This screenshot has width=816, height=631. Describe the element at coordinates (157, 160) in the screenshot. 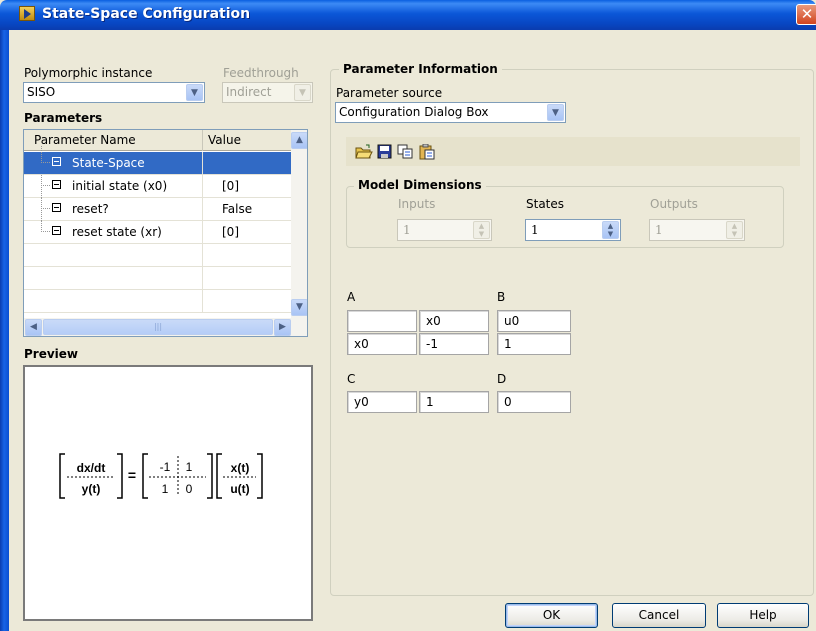

I see `tree-row: State-Space` at that location.